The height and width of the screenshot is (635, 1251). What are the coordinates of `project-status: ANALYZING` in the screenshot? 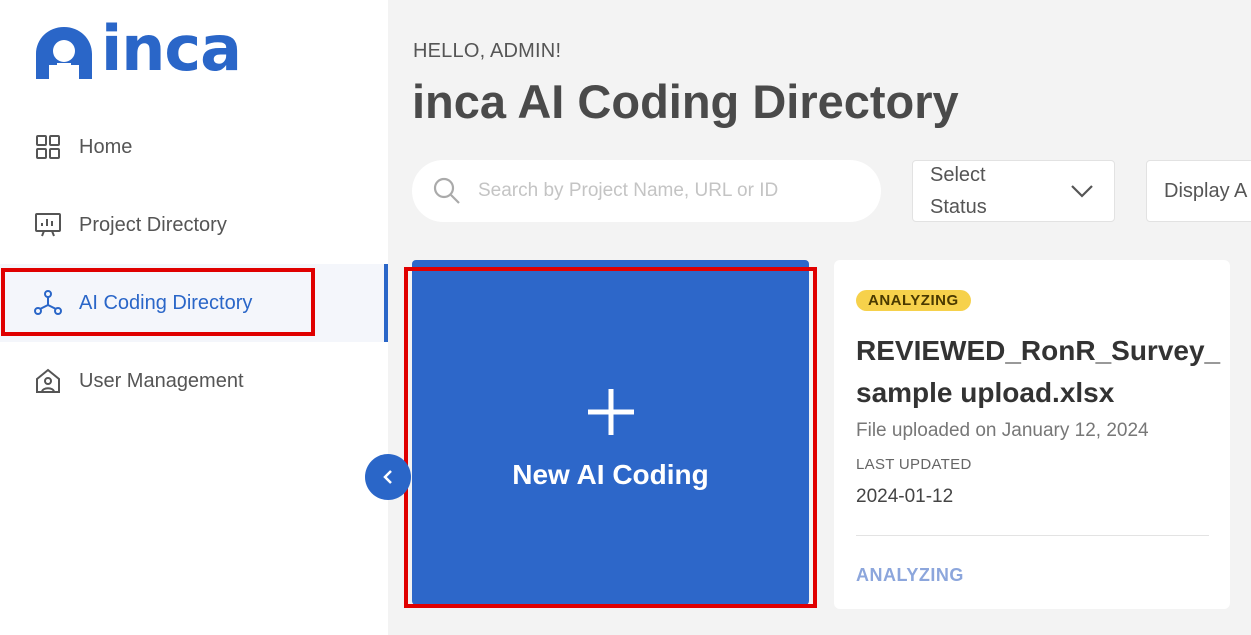 It's located at (910, 575).